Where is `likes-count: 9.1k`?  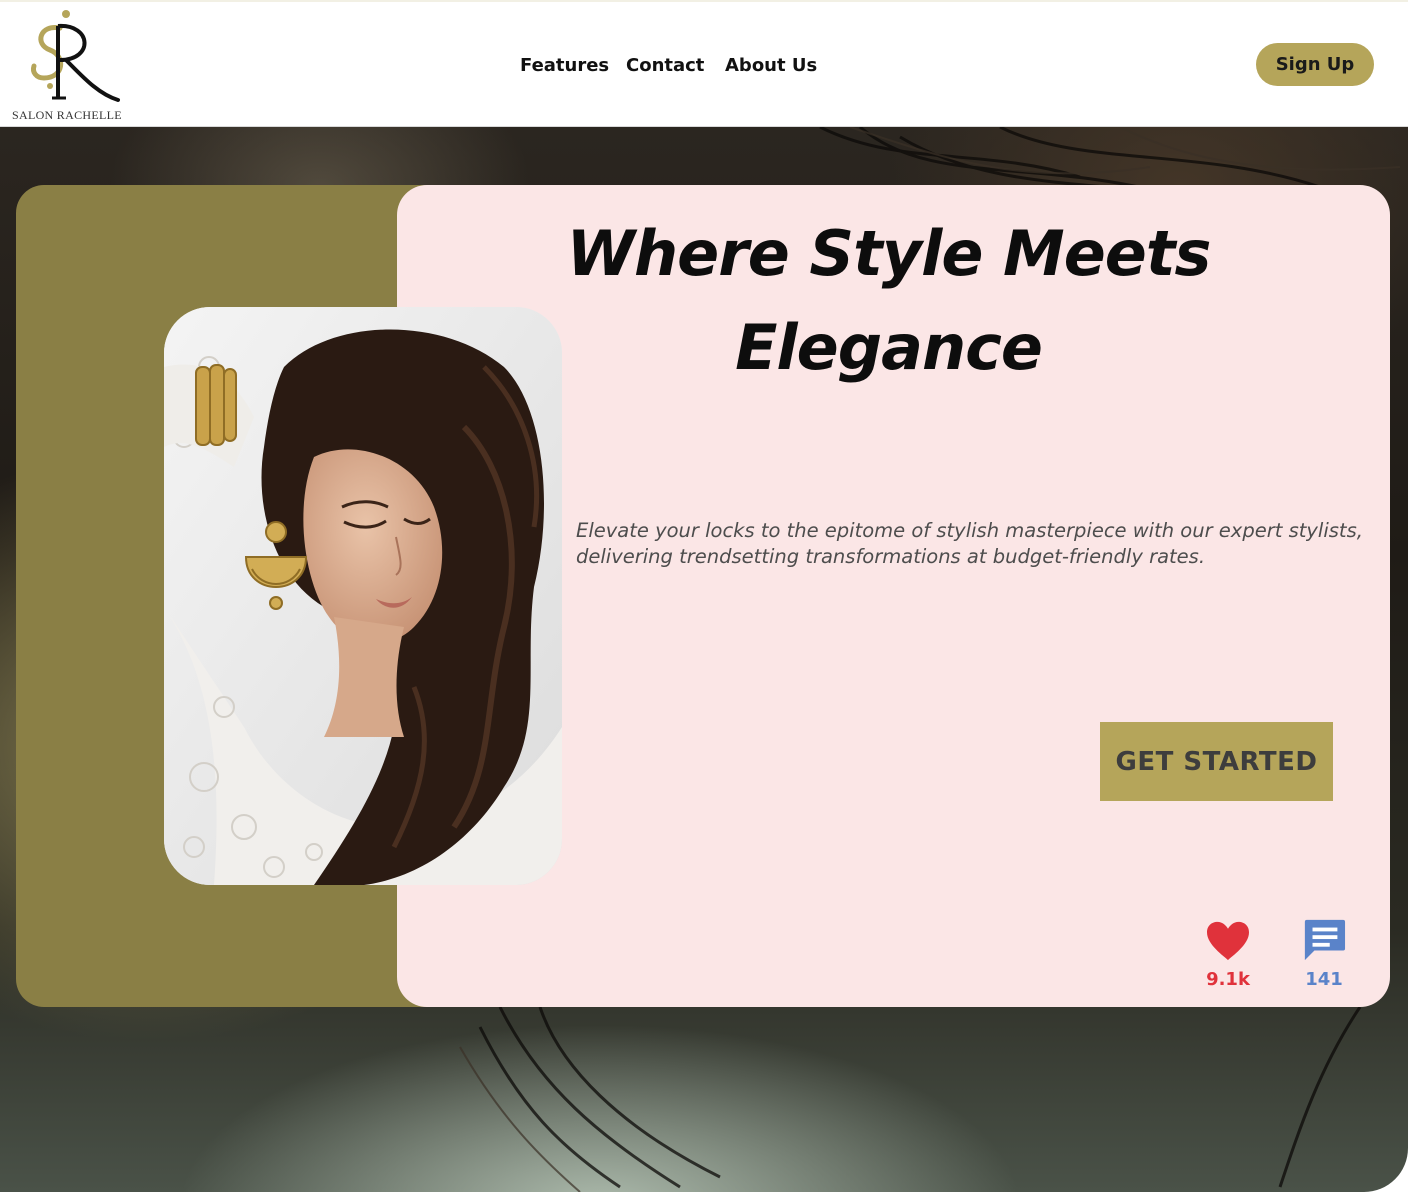
likes-count: 9.1k is located at coordinates (1228, 979).